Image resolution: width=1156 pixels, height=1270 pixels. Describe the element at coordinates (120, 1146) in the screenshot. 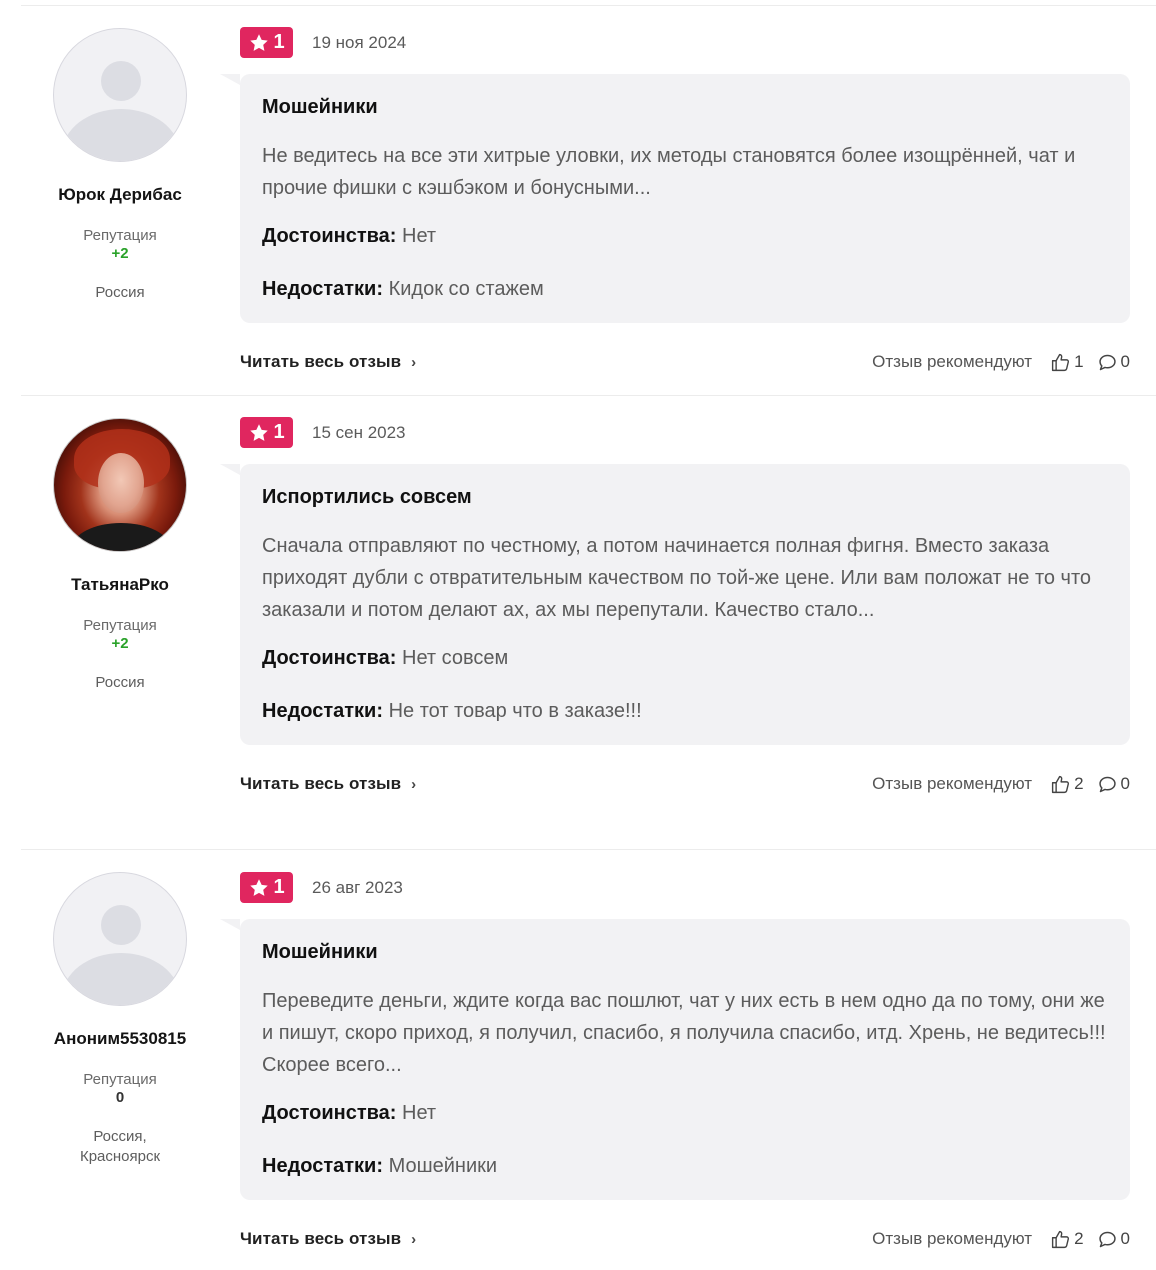

I see `author-location: Россия, Красноярск` at that location.